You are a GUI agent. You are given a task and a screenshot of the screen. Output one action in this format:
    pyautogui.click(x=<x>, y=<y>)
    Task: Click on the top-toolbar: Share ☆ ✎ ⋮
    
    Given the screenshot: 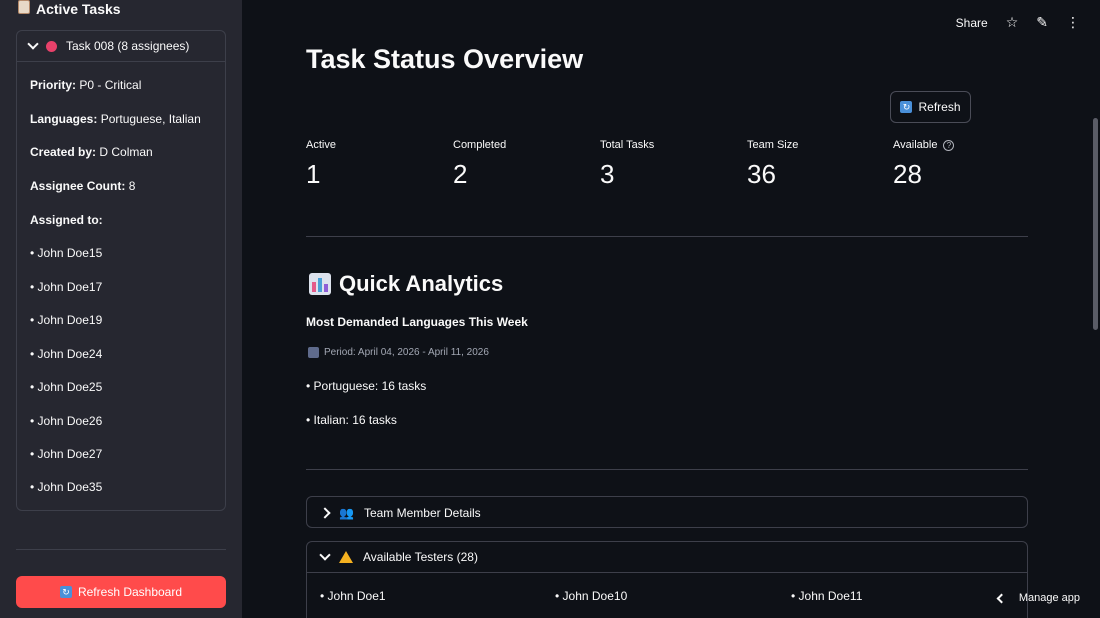 What is the action you would take?
    pyautogui.click(x=1018, y=22)
    